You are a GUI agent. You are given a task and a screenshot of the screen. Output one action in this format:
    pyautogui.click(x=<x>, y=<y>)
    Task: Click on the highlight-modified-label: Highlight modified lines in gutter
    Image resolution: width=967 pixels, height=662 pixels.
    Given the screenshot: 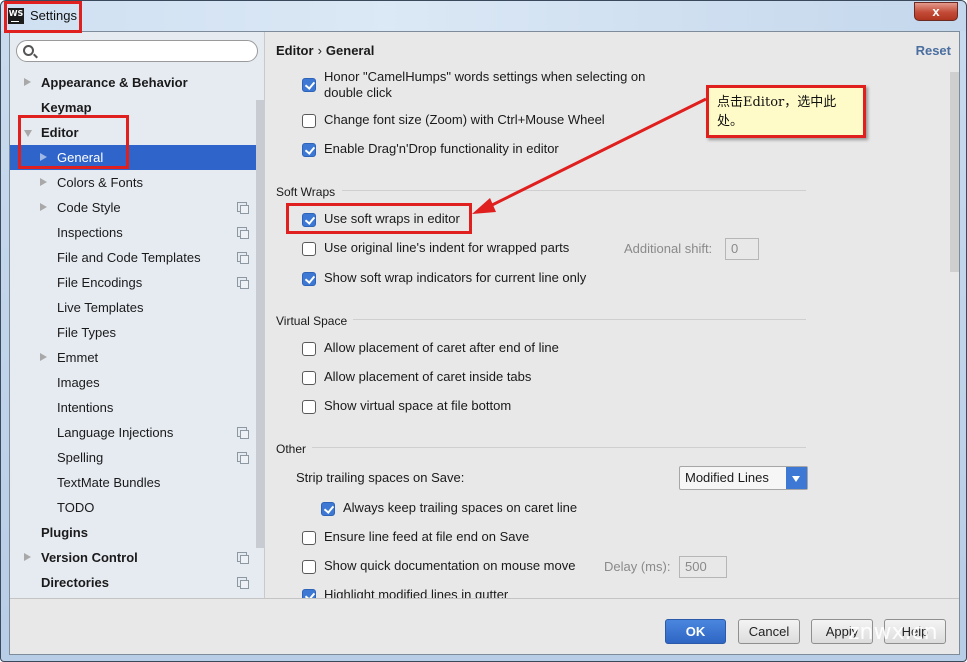 What is the action you would take?
    pyautogui.click(x=416, y=592)
    